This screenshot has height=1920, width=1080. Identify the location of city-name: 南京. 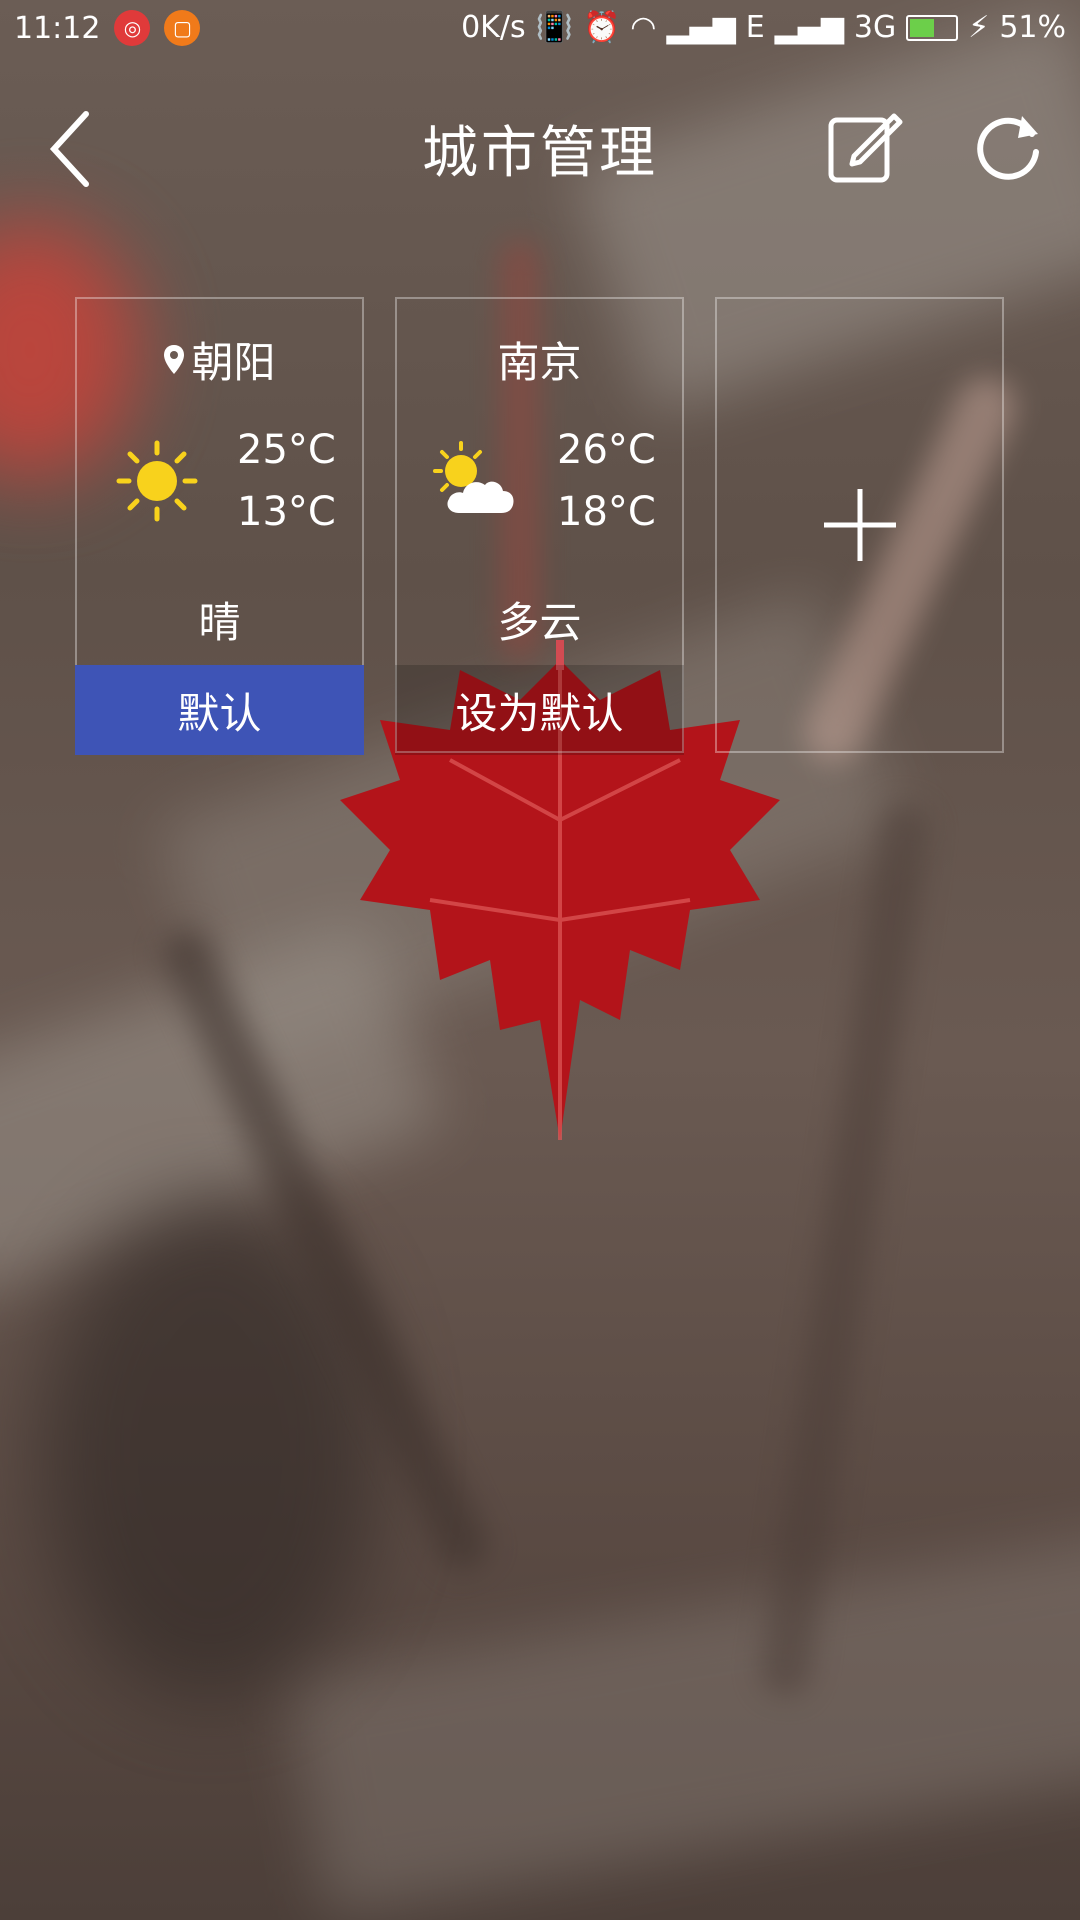
(539, 362).